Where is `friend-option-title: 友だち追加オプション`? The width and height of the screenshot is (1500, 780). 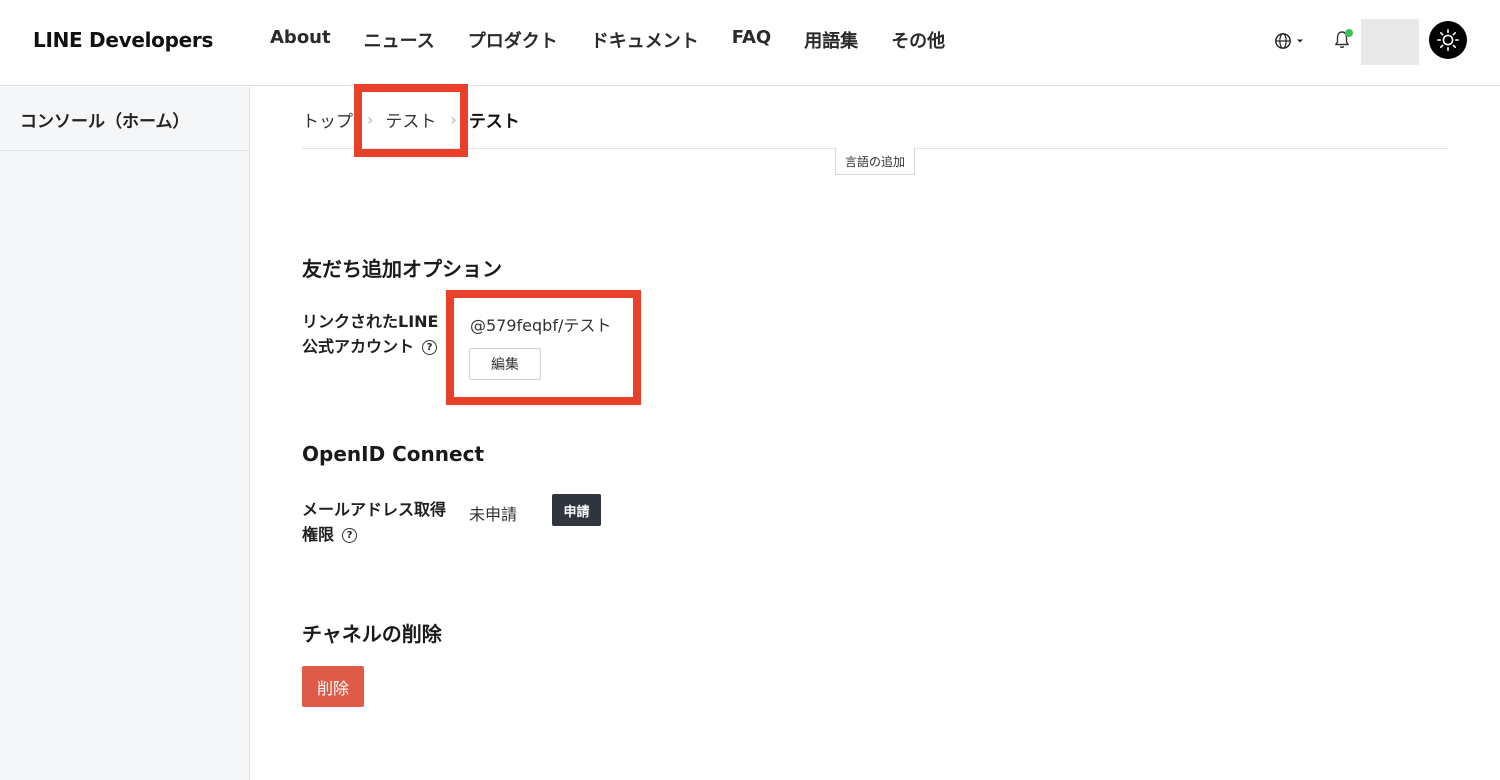 friend-option-title: 友だち追加オプション is located at coordinates (402, 269).